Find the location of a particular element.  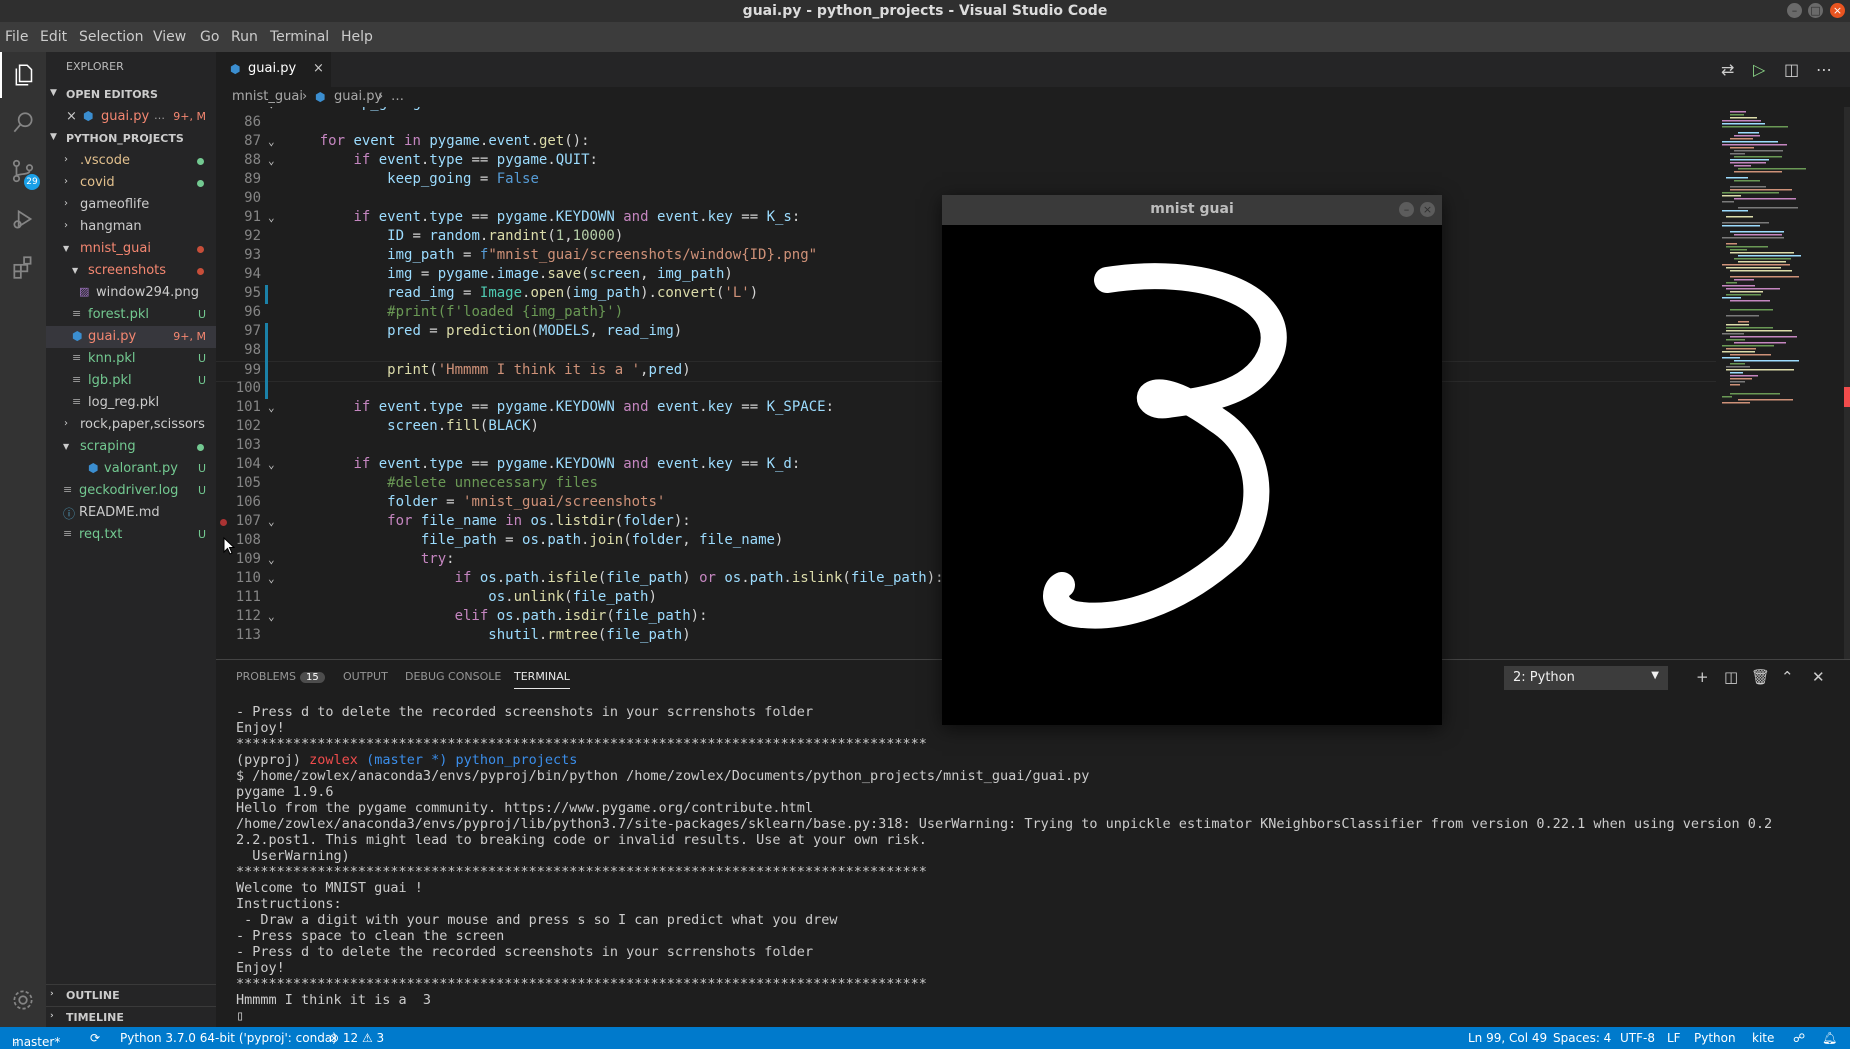

kill-terminal-icon: 🗑 is located at coordinates (1760, 677).